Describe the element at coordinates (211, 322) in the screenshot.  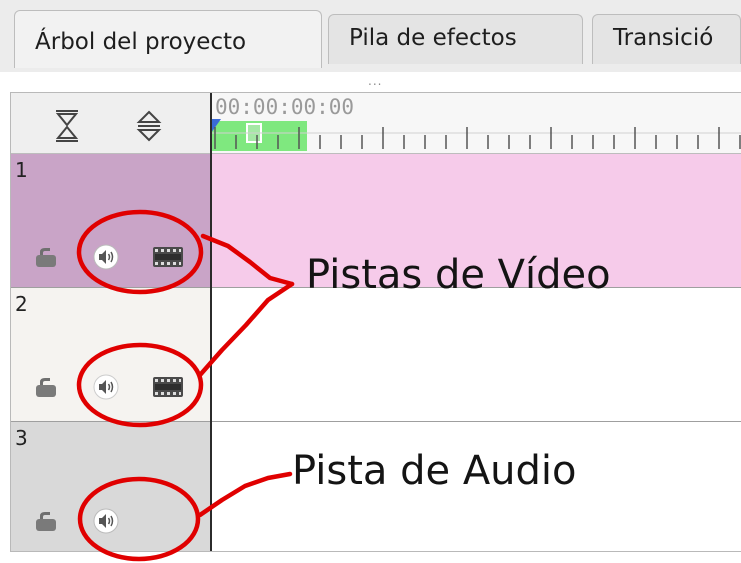
I see `track-header-divider` at that location.